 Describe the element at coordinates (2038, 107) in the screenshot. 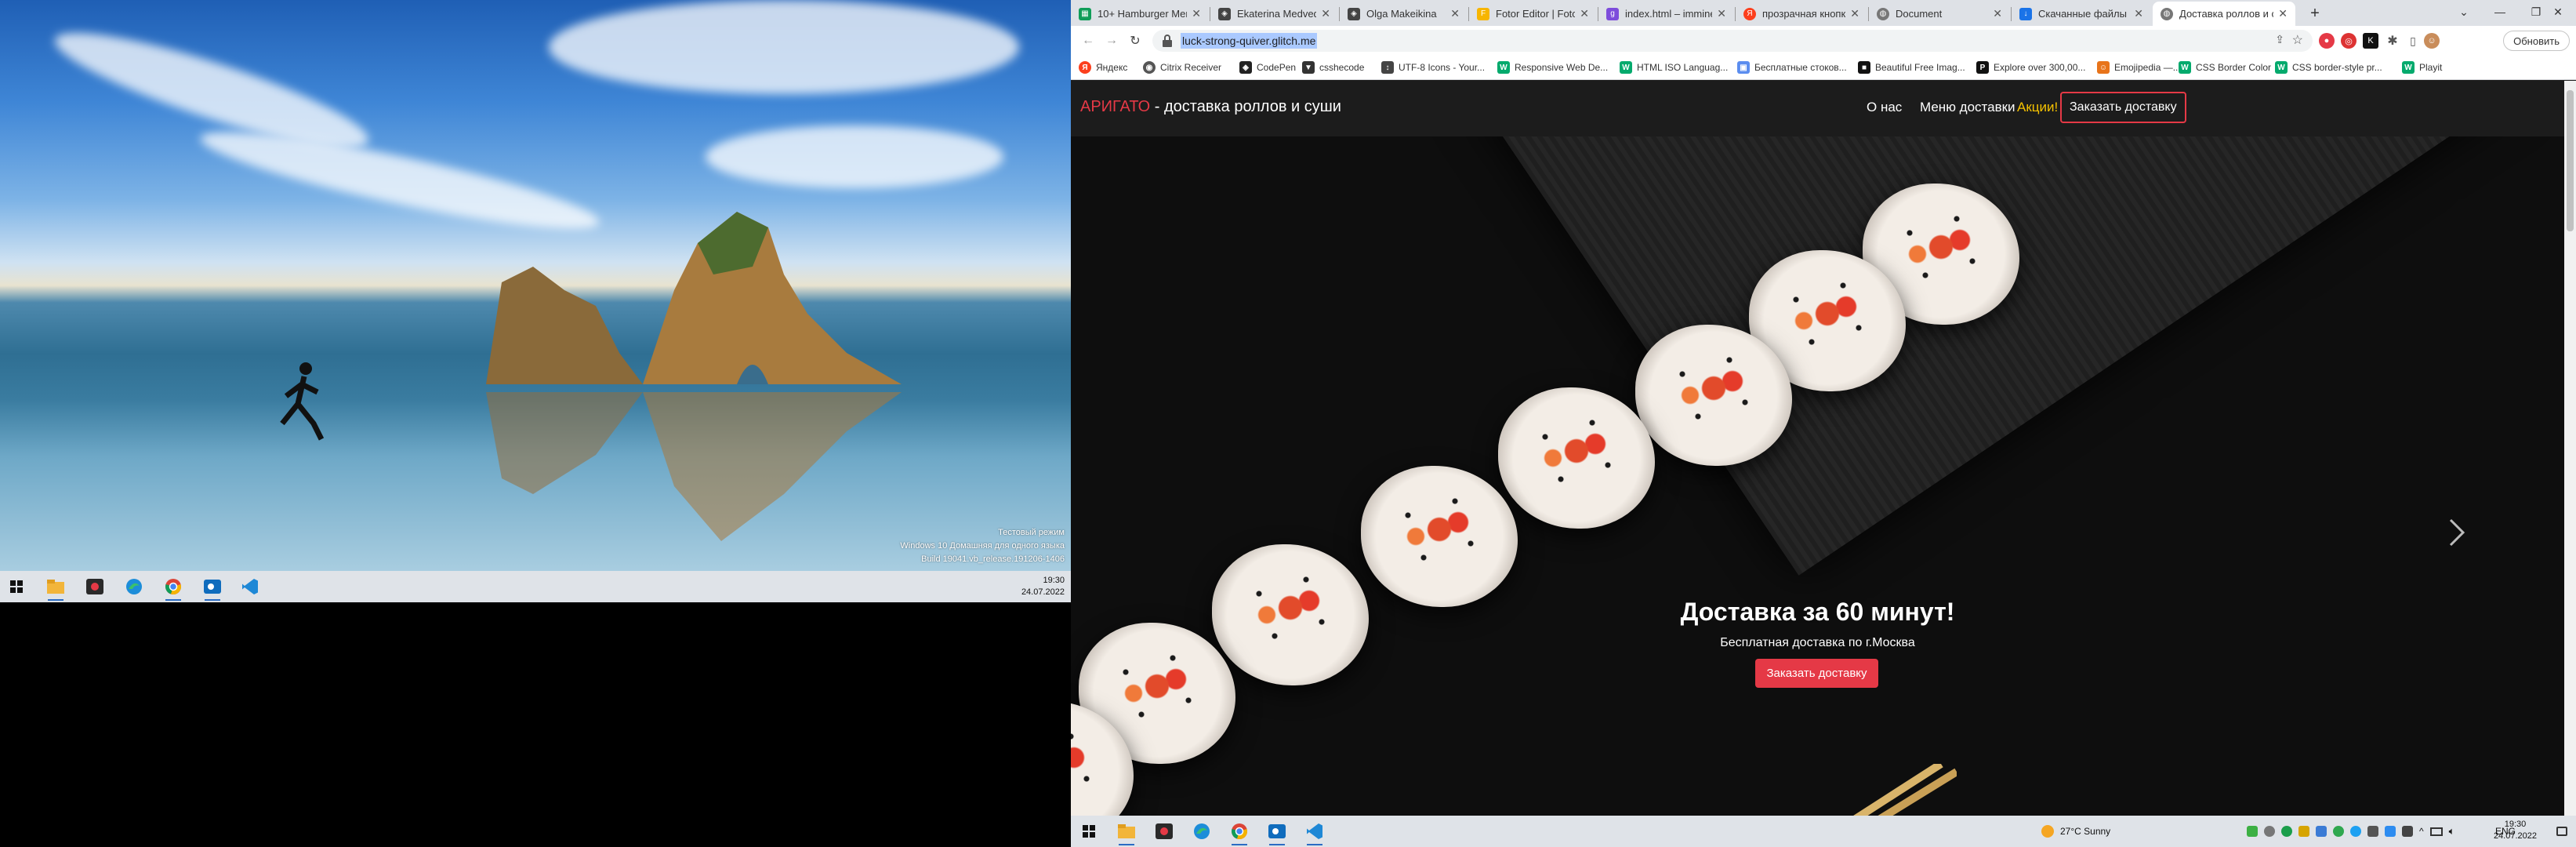

I see `nav-promo: Акции!` at that location.